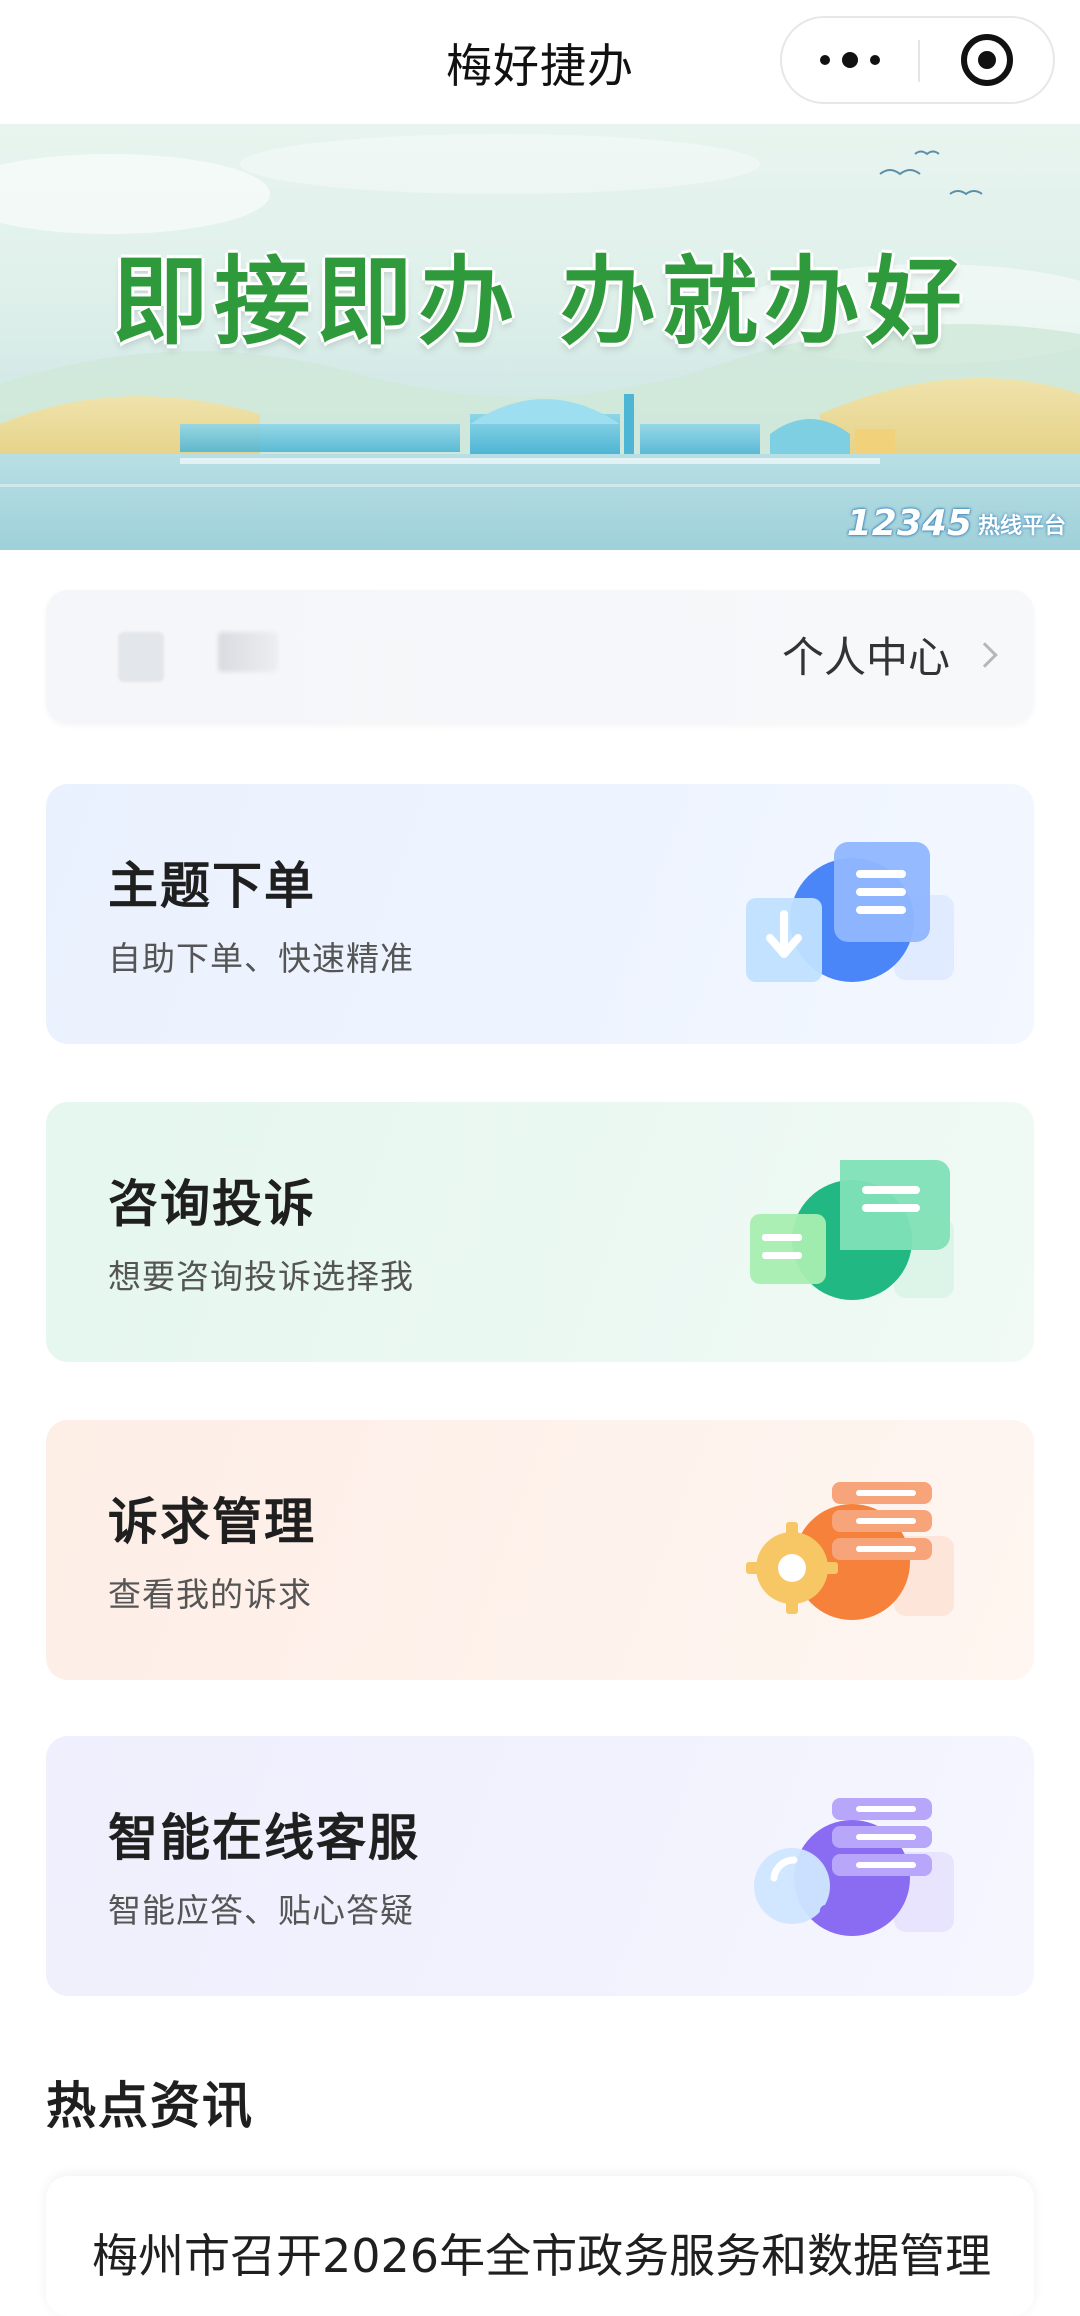 This screenshot has width=1080, height=2316. I want to click on mini-program-capsule, so click(917, 60).